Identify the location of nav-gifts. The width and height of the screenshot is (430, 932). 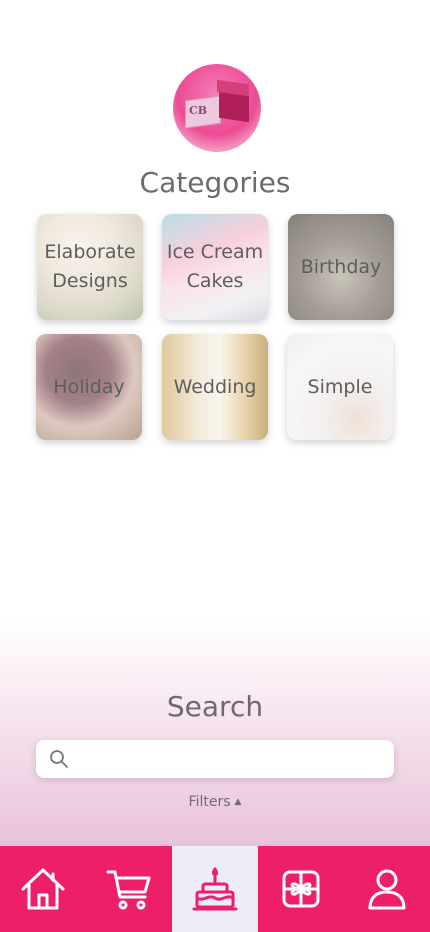
(301, 889).